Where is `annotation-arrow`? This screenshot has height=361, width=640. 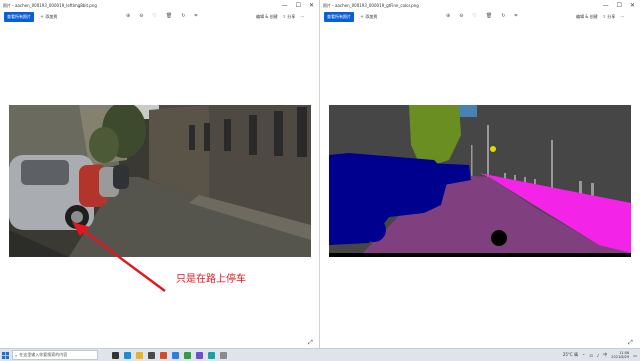 annotation-arrow is located at coordinates (119, 257).